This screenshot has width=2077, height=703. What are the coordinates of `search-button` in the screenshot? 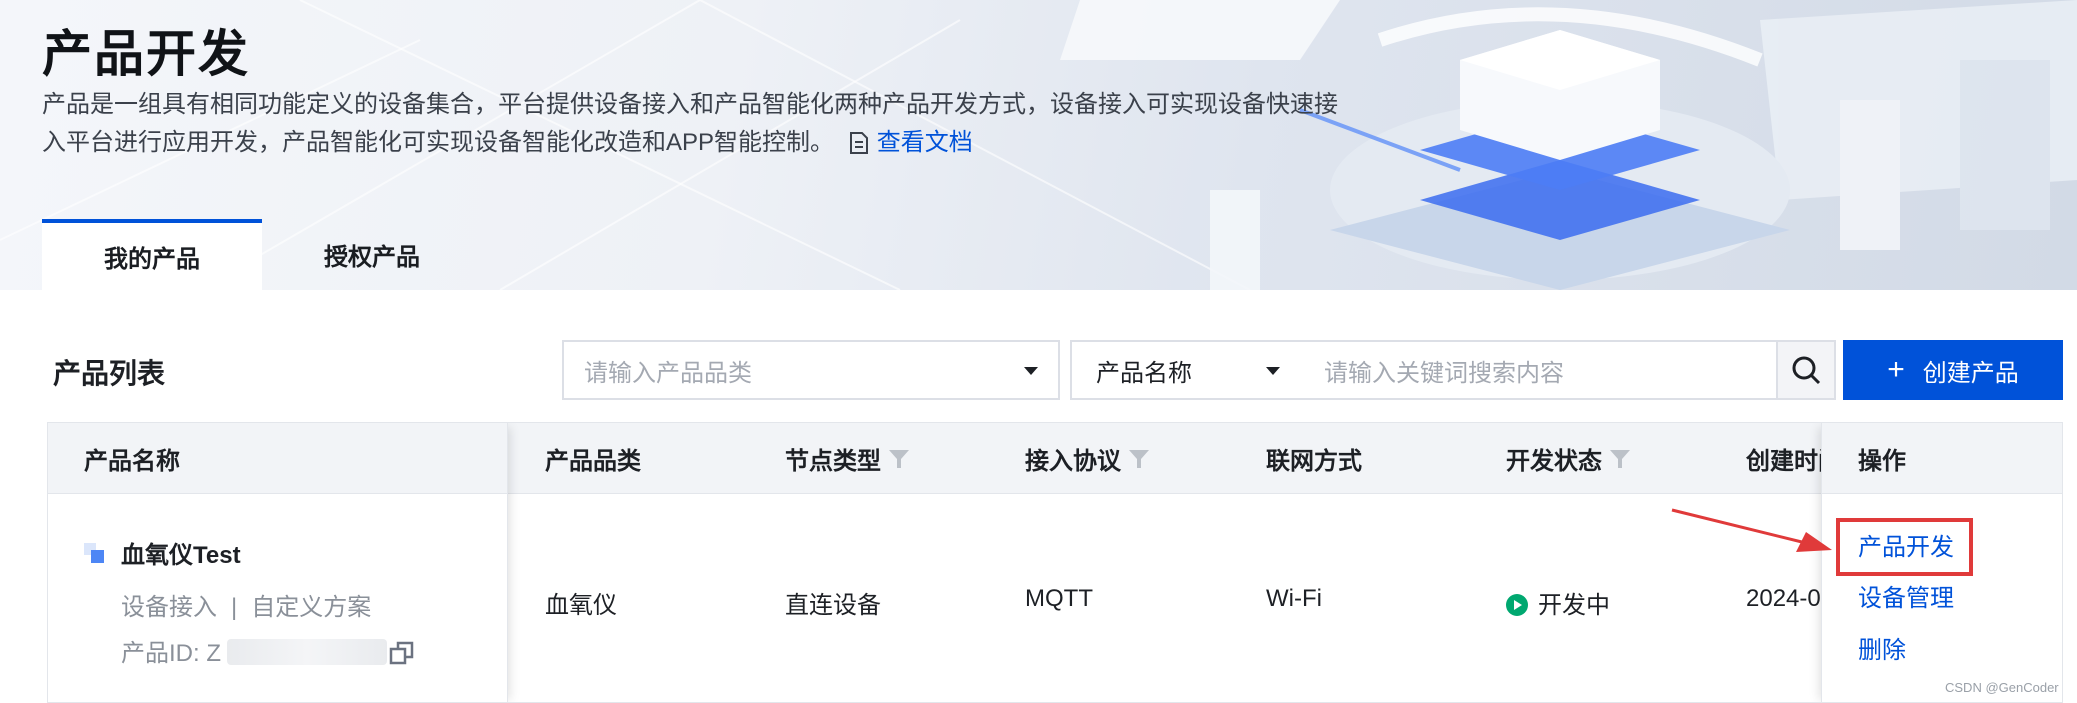 It's located at (1806, 370).